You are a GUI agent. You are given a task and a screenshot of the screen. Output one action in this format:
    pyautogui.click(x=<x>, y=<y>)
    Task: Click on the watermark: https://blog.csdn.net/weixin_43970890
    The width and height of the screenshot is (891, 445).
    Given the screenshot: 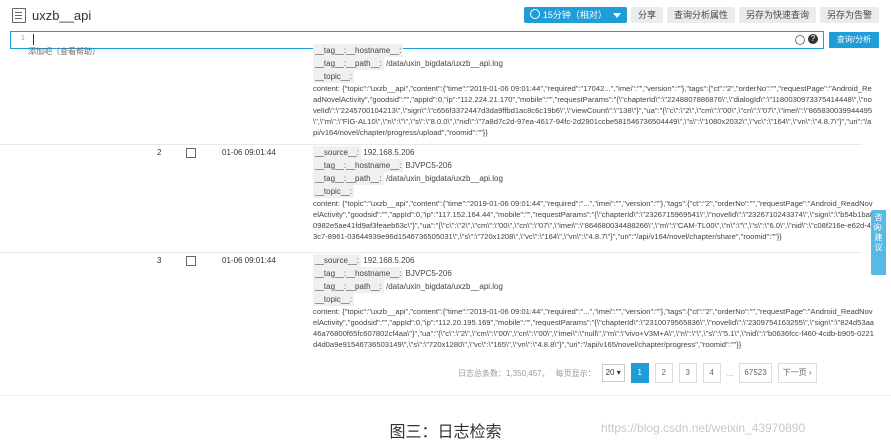 What is the action you would take?
    pyautogui.click(x=703, y=428)
    